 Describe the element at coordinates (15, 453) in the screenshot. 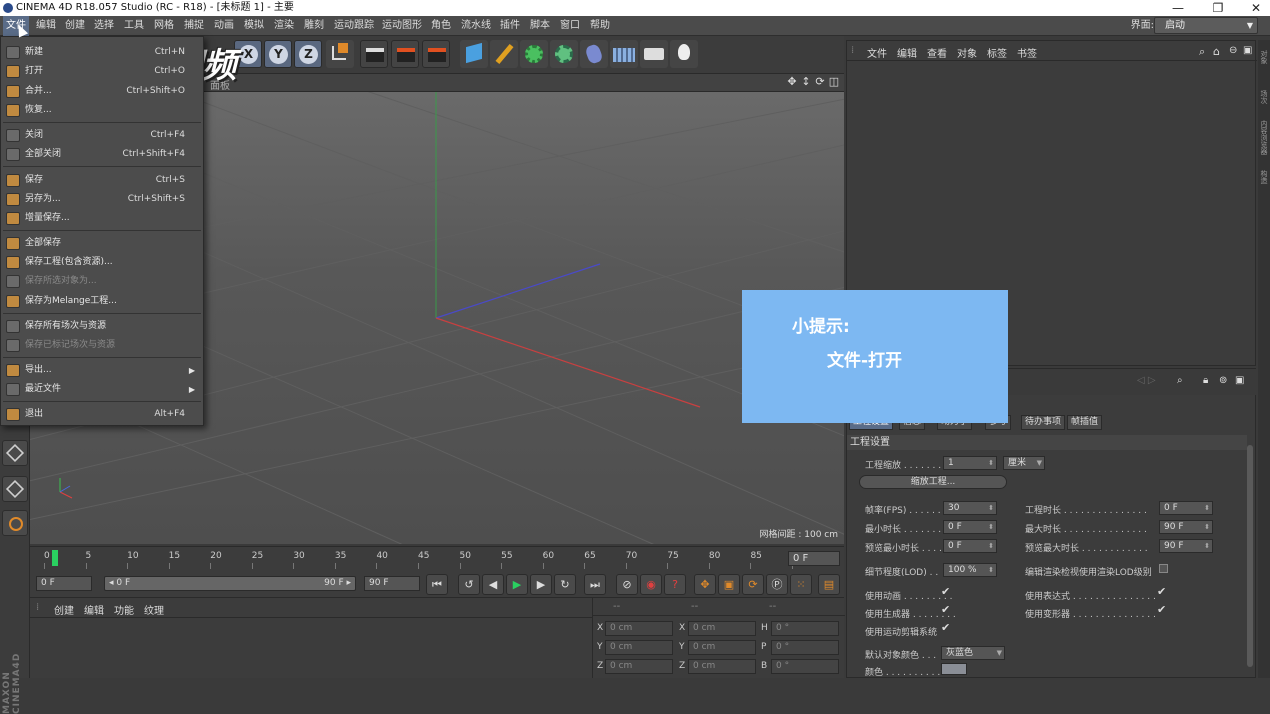

I see `tool-workplane` at that location.